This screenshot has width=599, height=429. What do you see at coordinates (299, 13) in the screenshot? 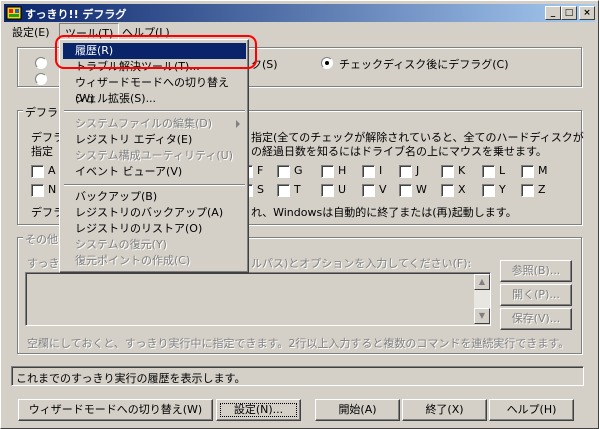
I see `title-bar: すっきり!! デフラグ _ □ ×` at bounding box center [299, 13].